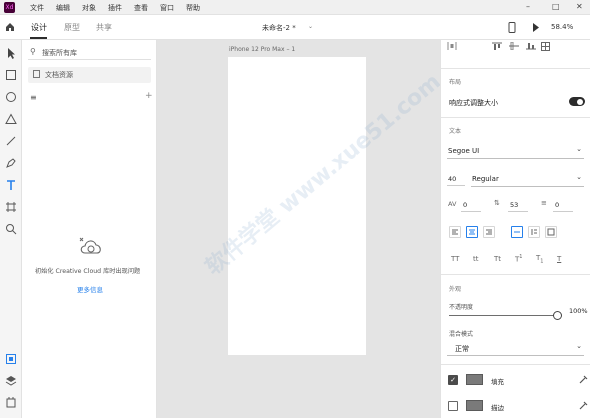 This screenshot has height=418, width=590. What do you see at coordinates (452, 179) in the screenshot?
I see `font-size-value: 40` at bounding box center [452, 179].